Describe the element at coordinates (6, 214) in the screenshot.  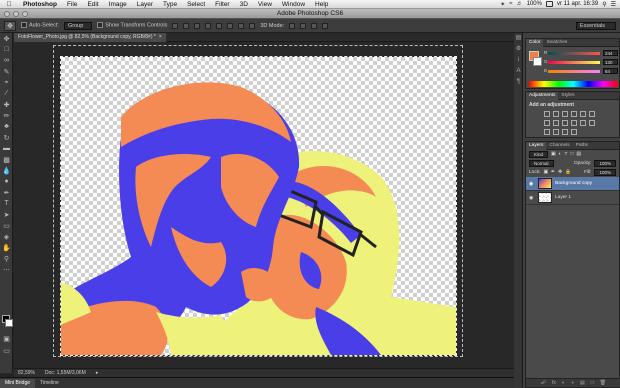
I see `path-select-icon: ➤` at that location.